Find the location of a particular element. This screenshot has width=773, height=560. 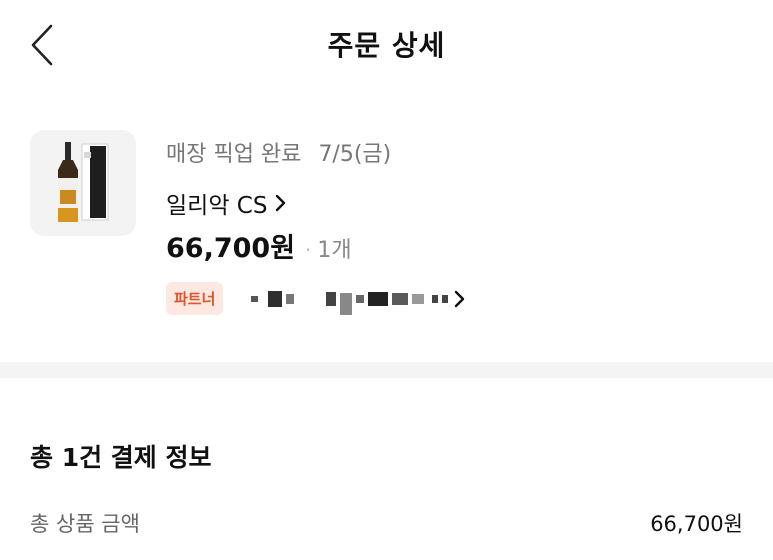

order-status: 매장 픽업 완료 7/5(금) is located at coordinates (278, 152).